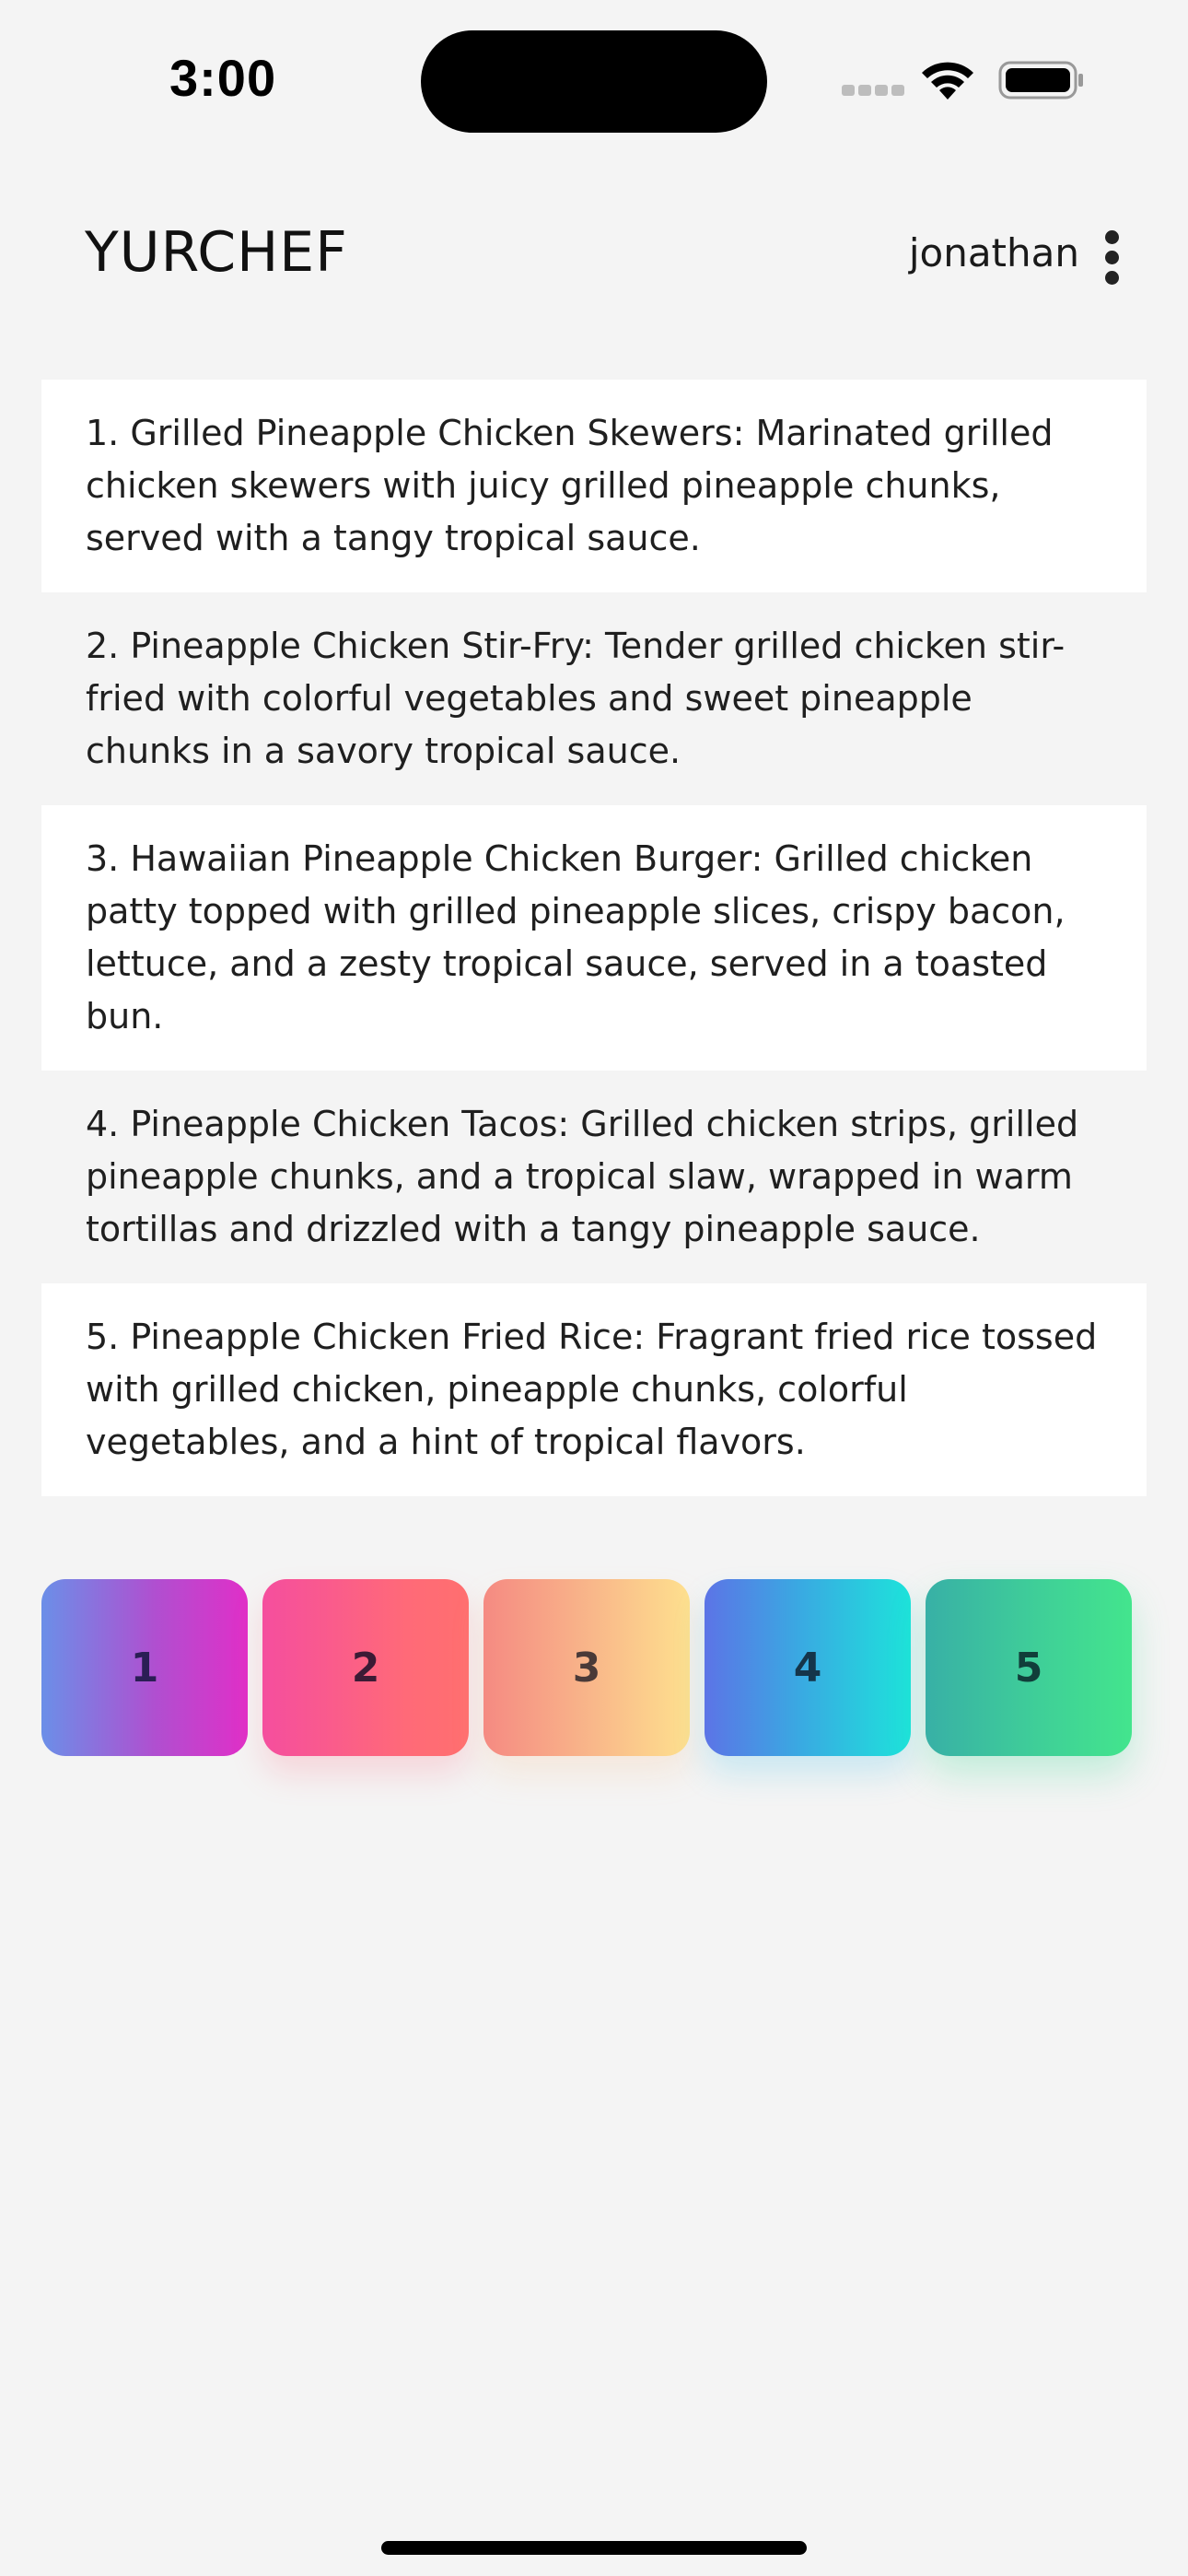 The width and height of the screenshot is (1188, 2576). I want to click on yurchef-logo: YURCHEF, so click(223, 250).